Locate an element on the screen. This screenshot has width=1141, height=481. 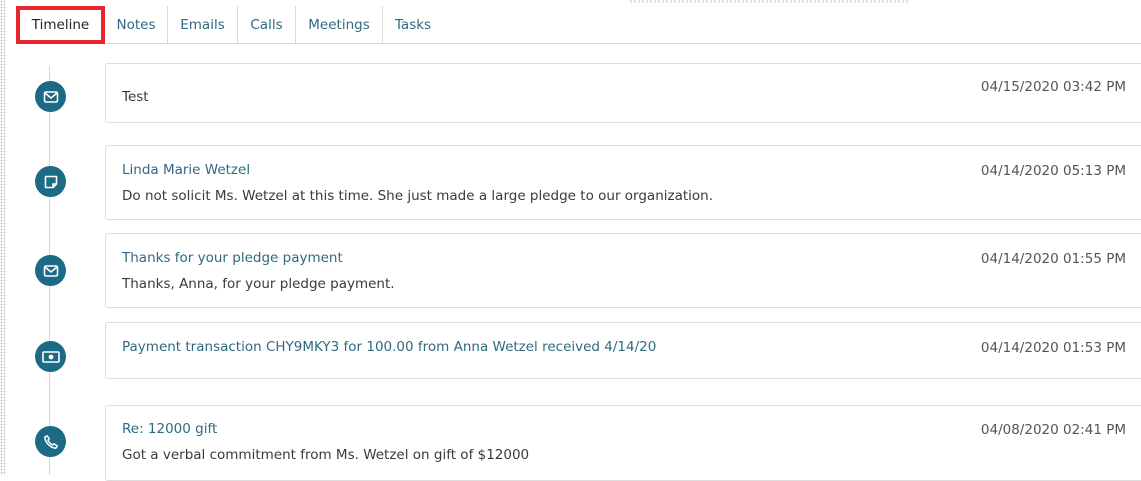
tab-timeline: Timeline is located at coordinates (60, 25).